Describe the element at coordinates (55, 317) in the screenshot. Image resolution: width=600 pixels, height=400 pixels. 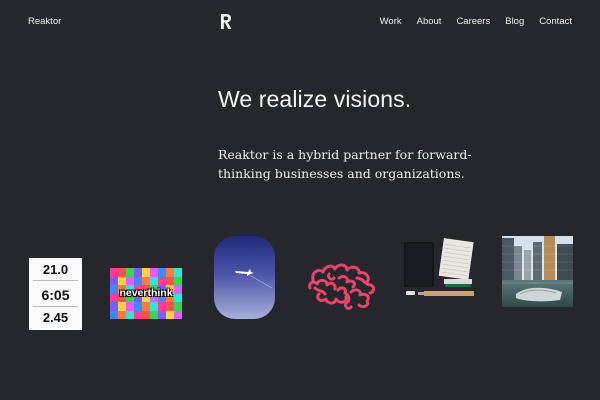
I see `stat-value-3: 2.45` at that location.